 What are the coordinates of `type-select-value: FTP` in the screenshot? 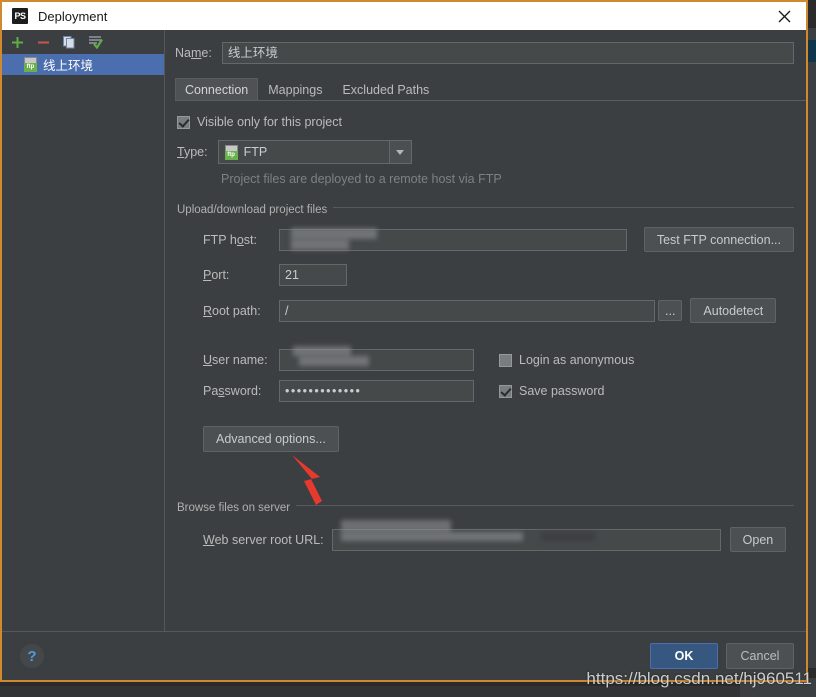 It's located at (255, 152).